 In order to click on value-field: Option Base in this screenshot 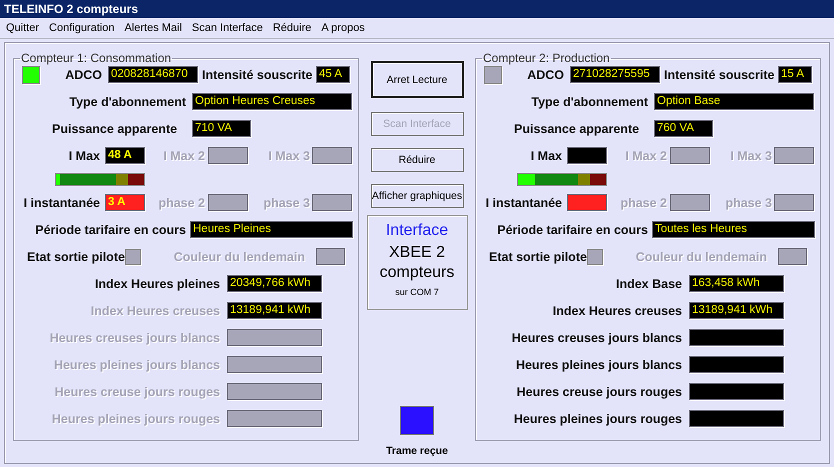, I will do `click(734, 101)`.